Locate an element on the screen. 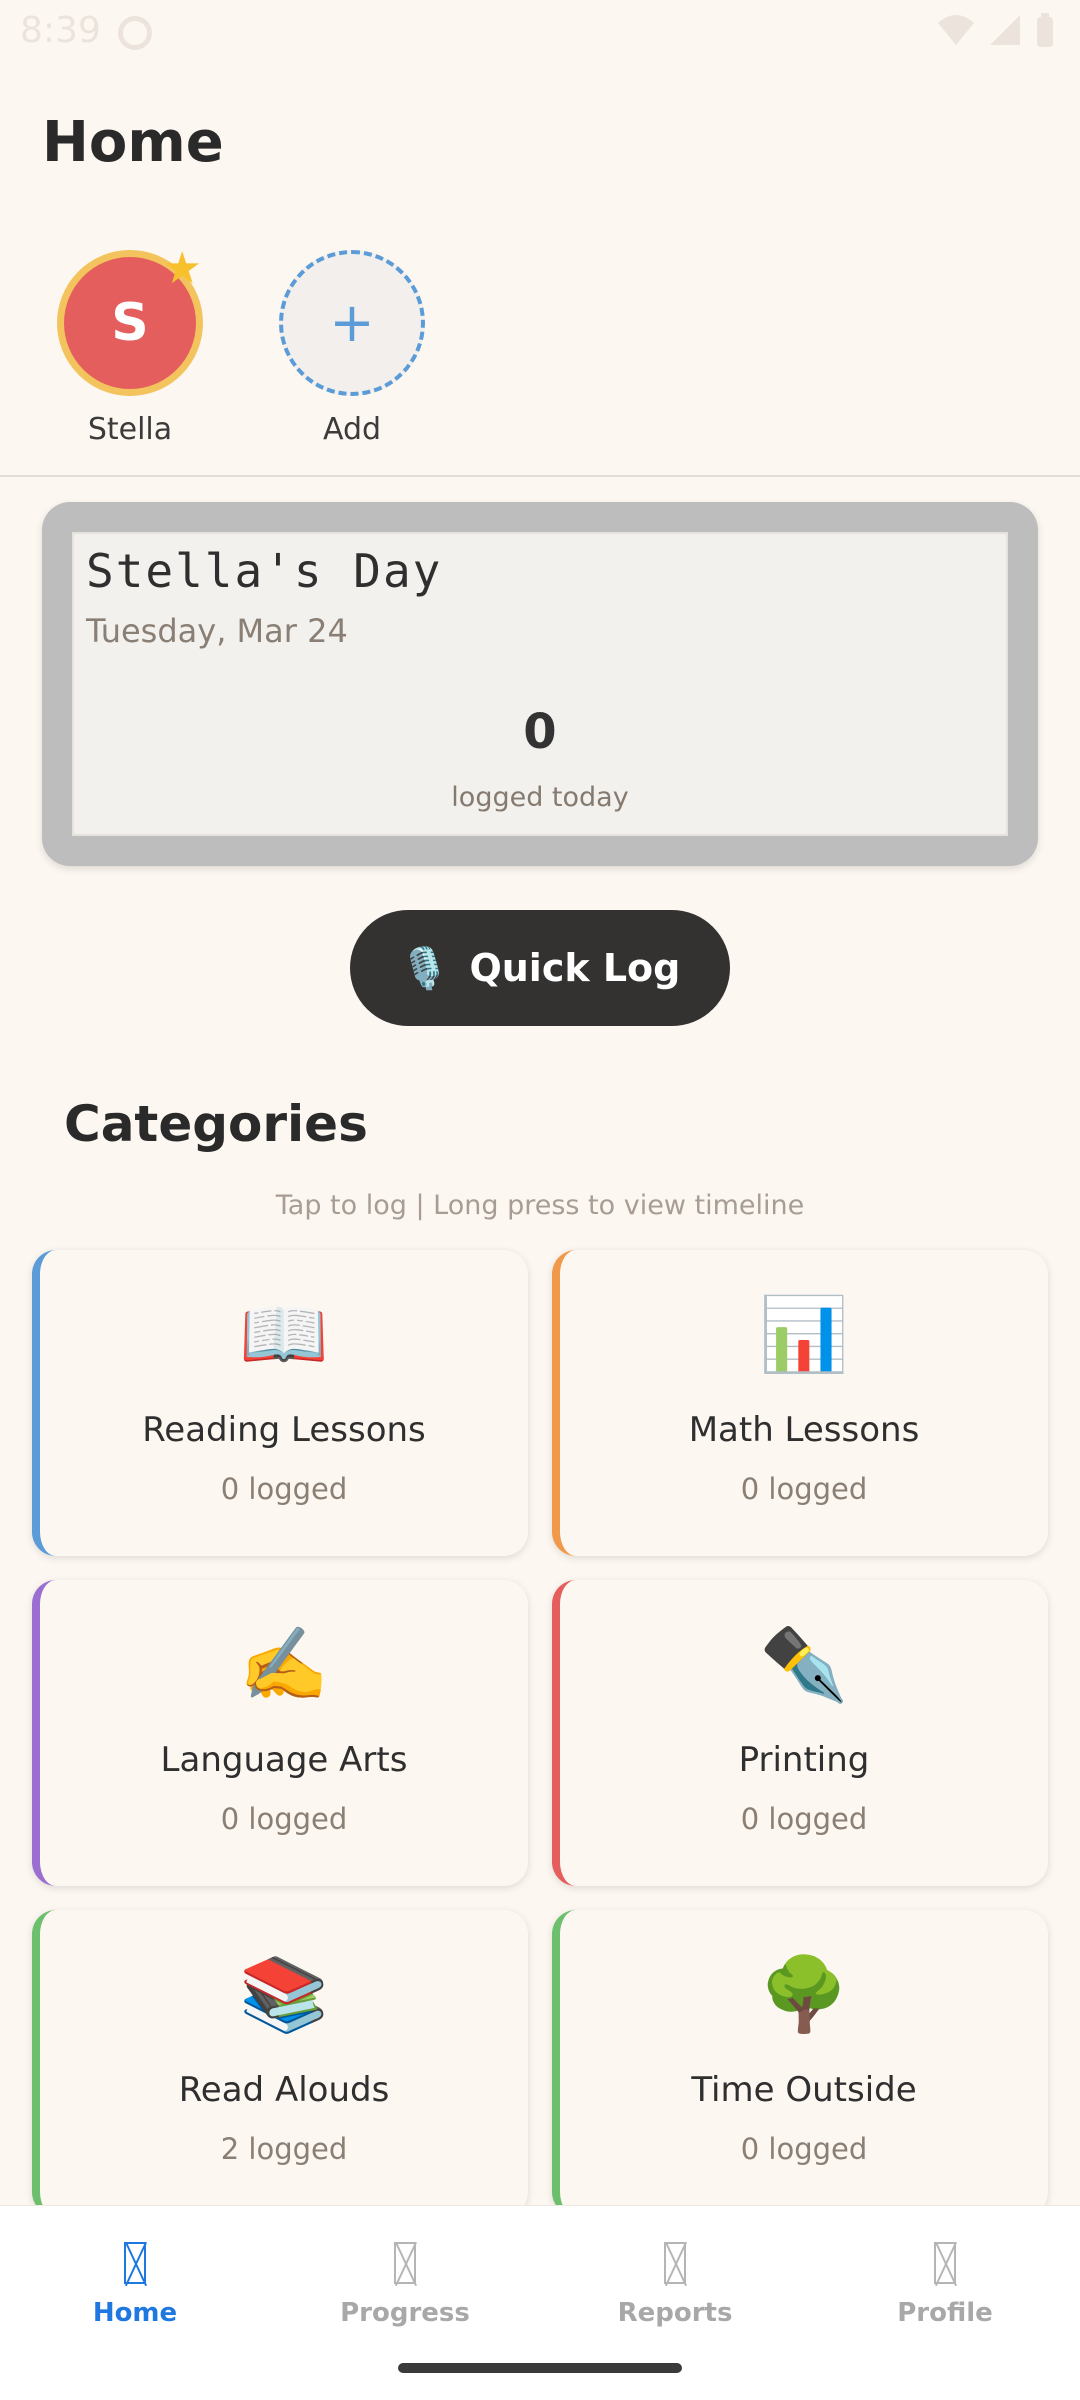 The height and width of the screenshot is (2400, 1080). nav-label: Progress is located at coordinates (405, 2313).